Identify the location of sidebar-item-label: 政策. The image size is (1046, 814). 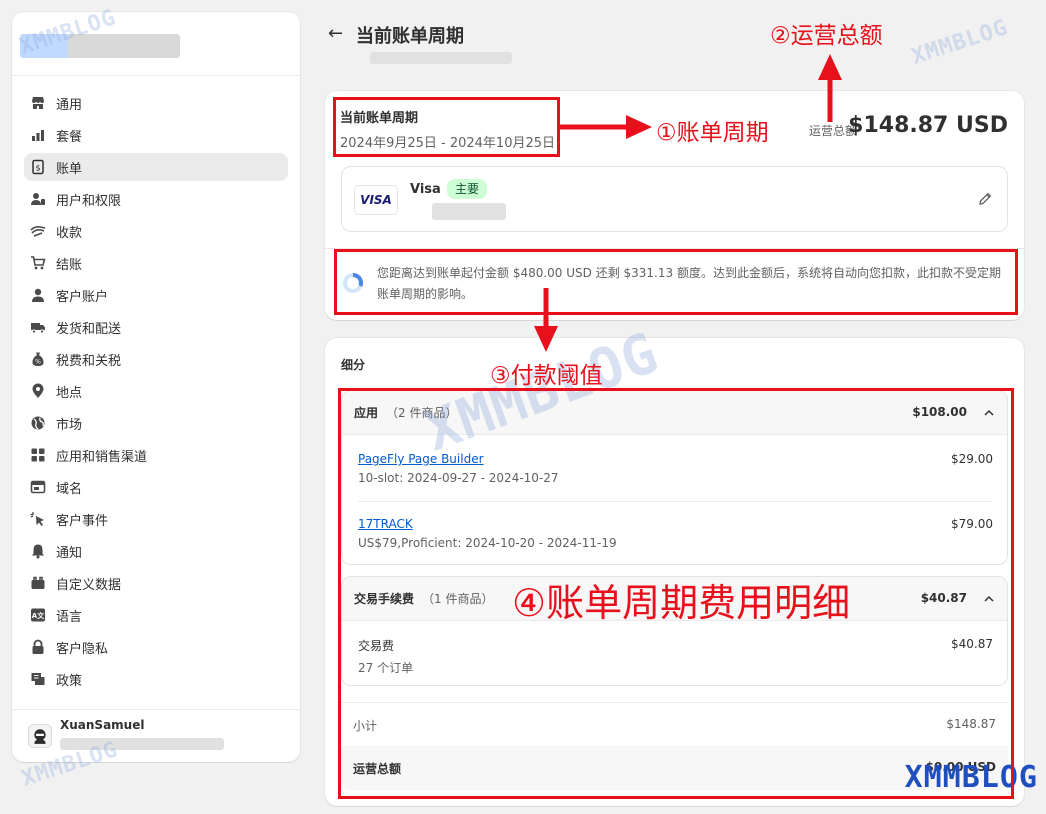
(69, 681).